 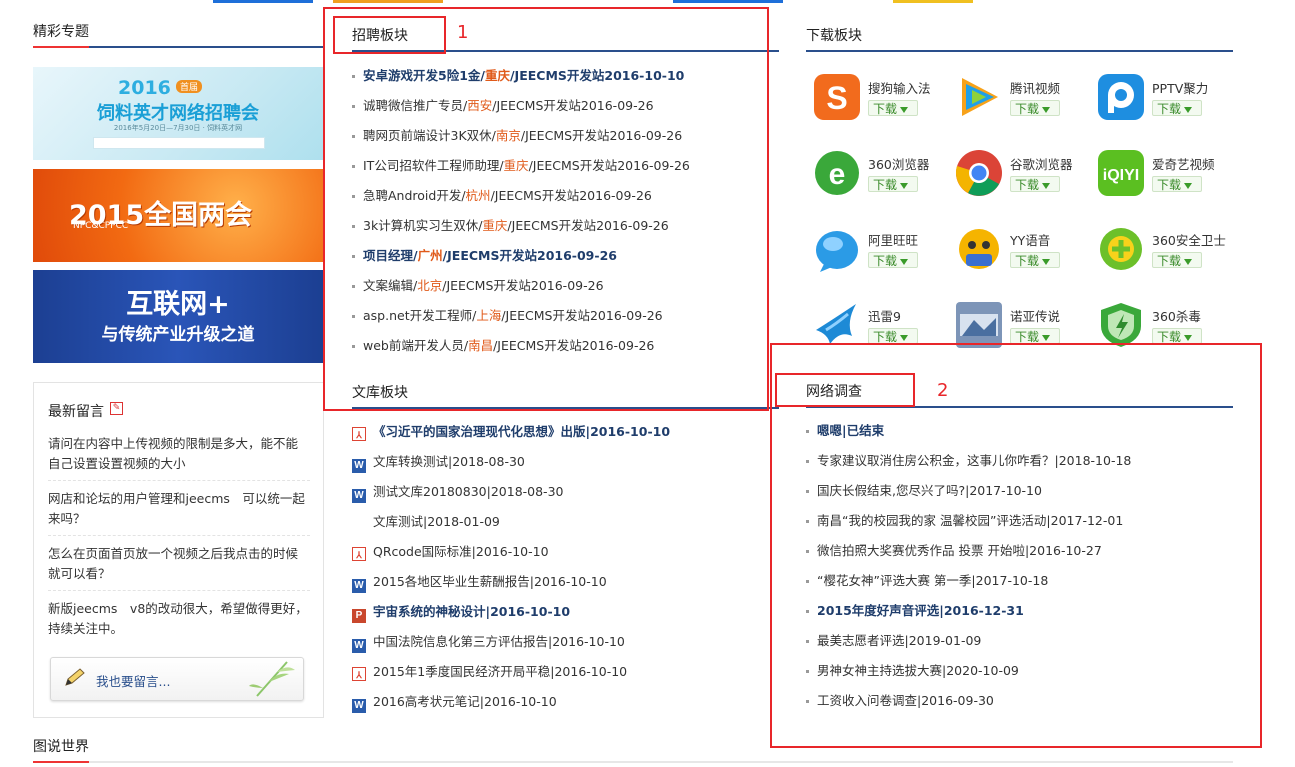 What do you see at coordinates (837, 97) in the screenshot?
I see `sogou-icon: S` at bounding box center [837, 97].